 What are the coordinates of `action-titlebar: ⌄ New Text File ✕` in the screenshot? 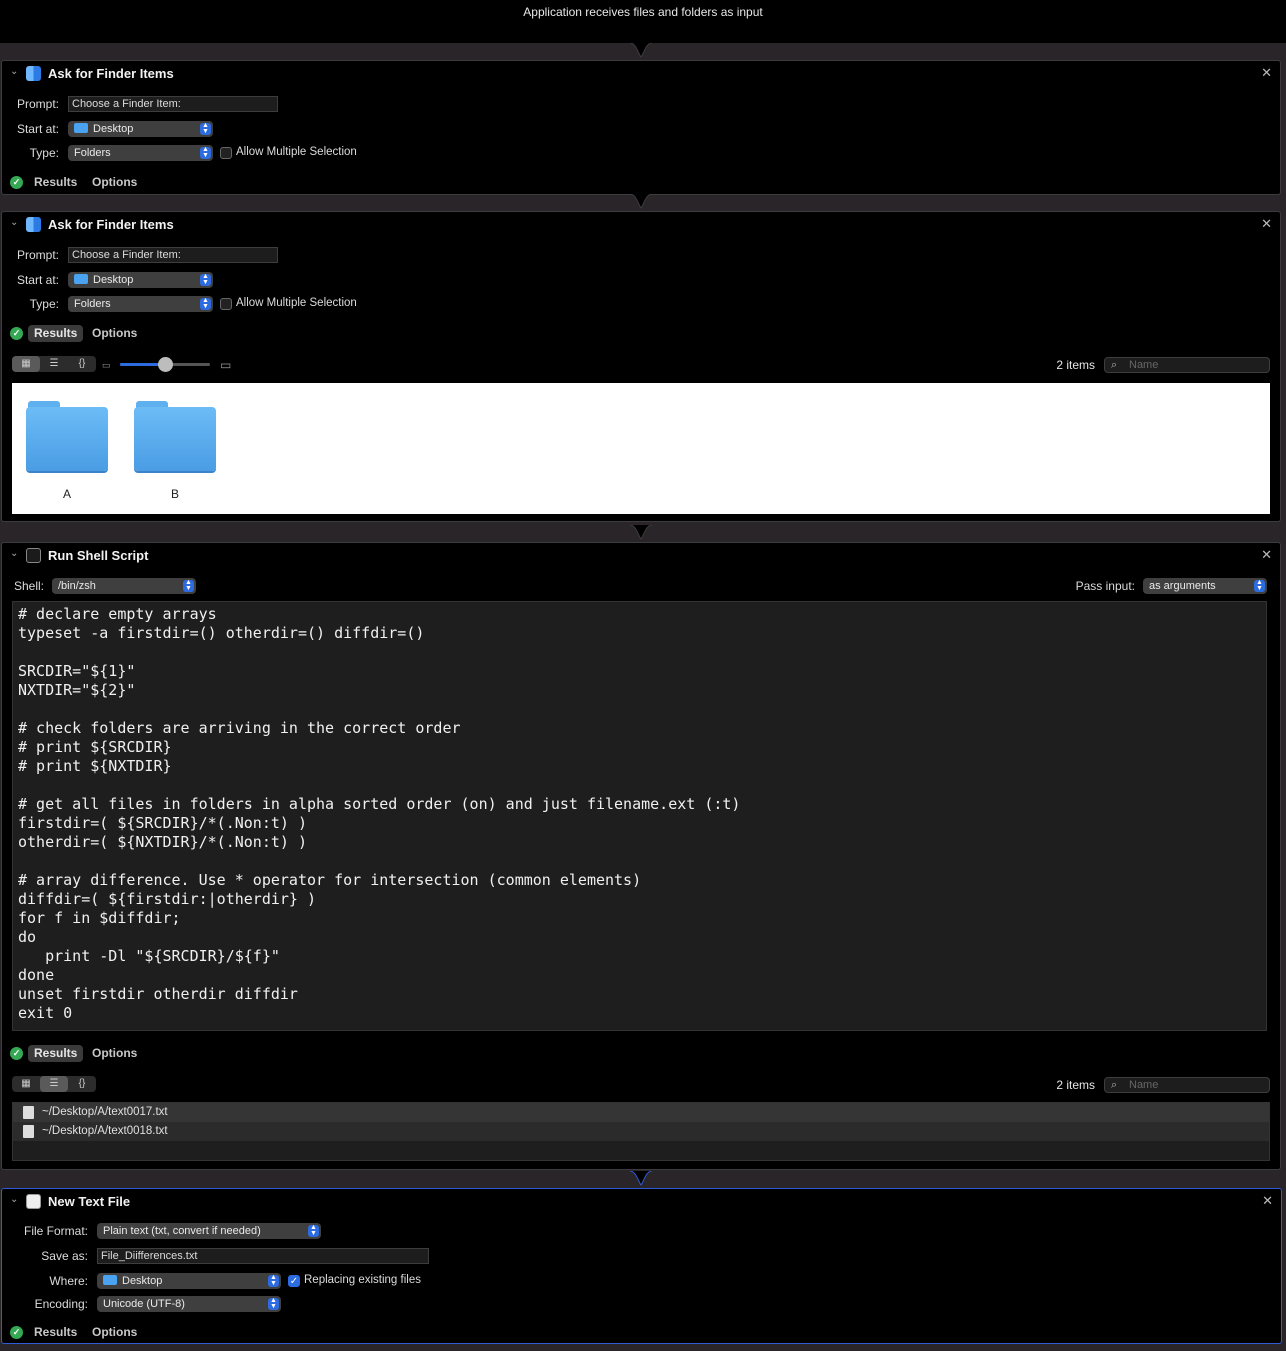 It's located at (641, 1202).